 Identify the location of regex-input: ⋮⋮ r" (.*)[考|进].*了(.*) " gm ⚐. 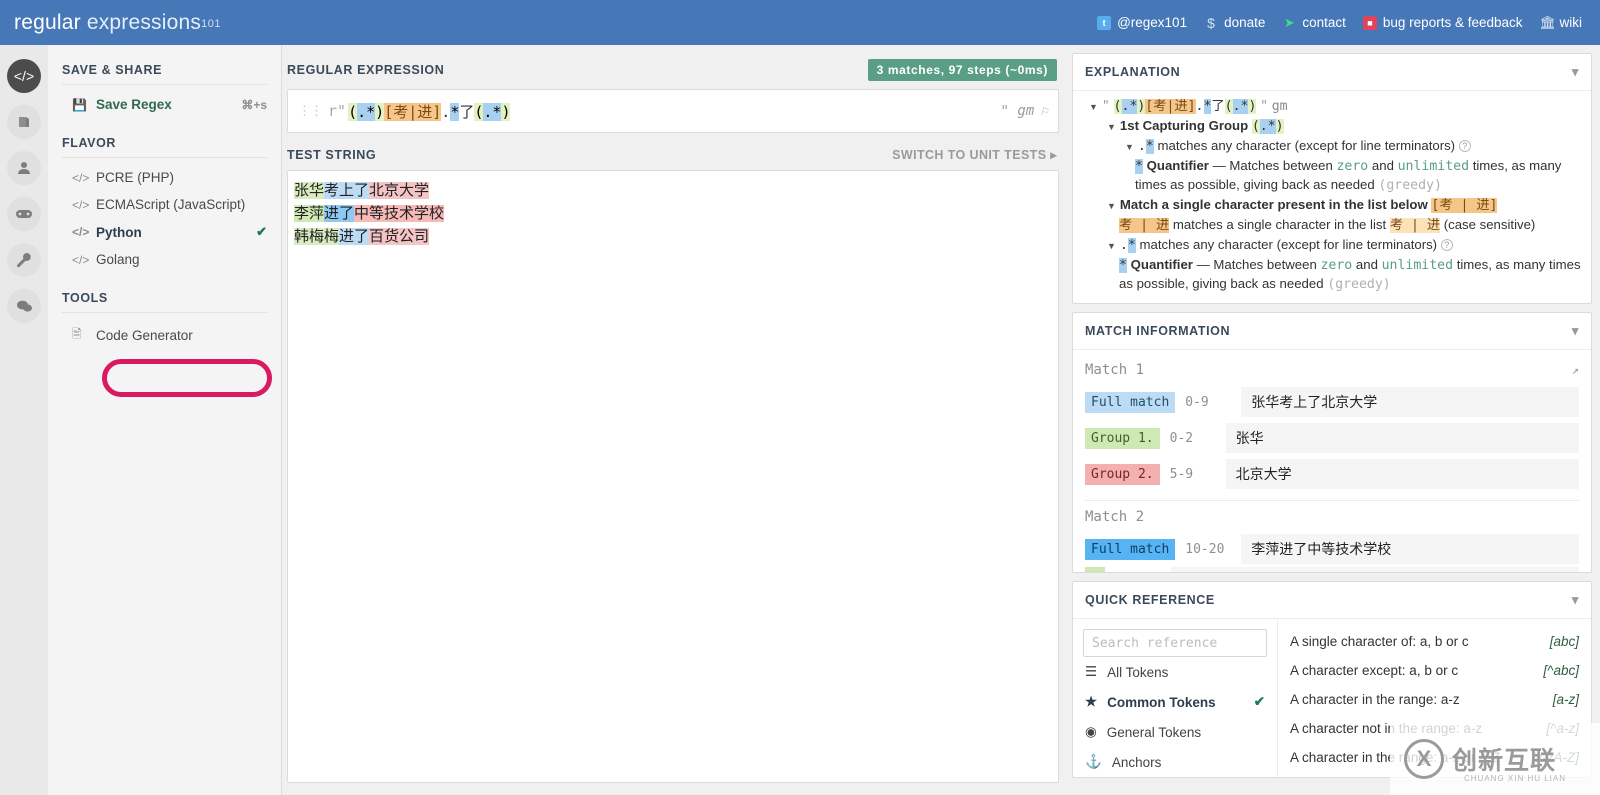
(673, 111).